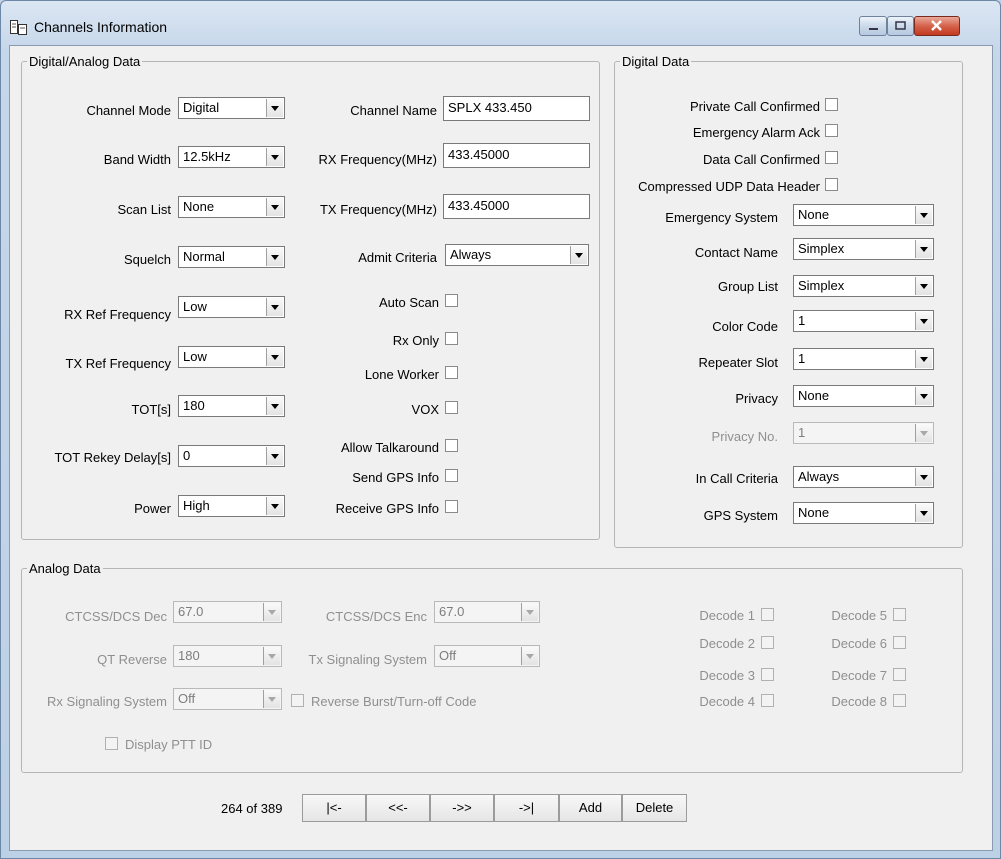  Describe the element at coordinates (137, 159) in the screenshot. I see `band-width-label: Band Width` at that location.